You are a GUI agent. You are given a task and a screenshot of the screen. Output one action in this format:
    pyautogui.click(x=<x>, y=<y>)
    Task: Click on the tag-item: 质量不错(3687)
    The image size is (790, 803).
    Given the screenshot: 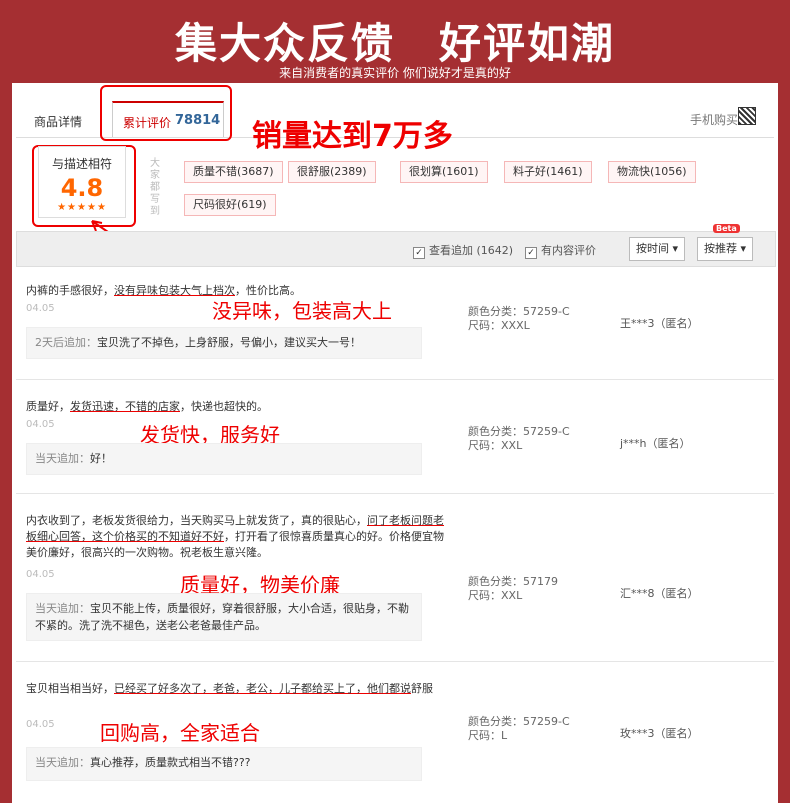 What is the action you would take?
    pyautogui.click(x=233, y=172)
    